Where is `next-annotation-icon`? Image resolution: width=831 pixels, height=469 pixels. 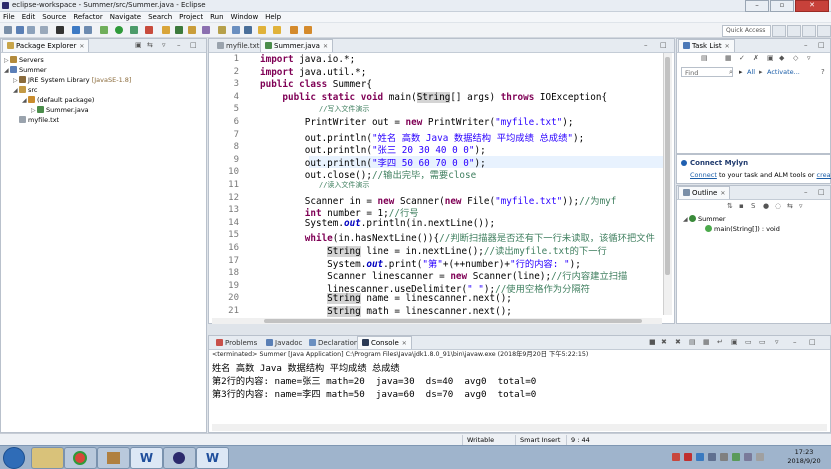
next-annotation-icon is located at coordinates (262, 30).